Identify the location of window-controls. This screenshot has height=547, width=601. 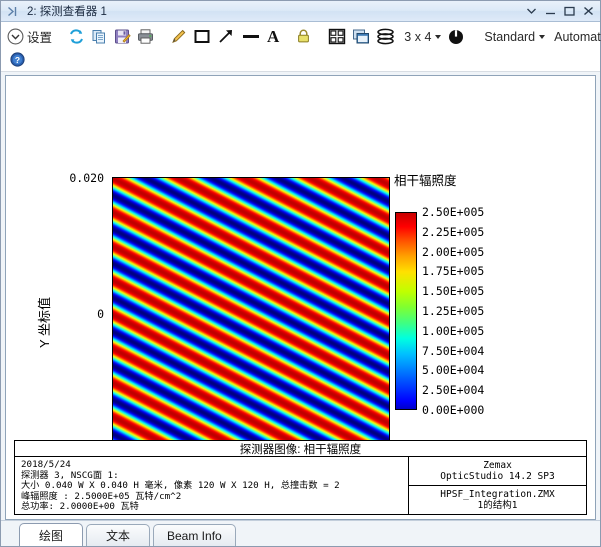
(560, 11).